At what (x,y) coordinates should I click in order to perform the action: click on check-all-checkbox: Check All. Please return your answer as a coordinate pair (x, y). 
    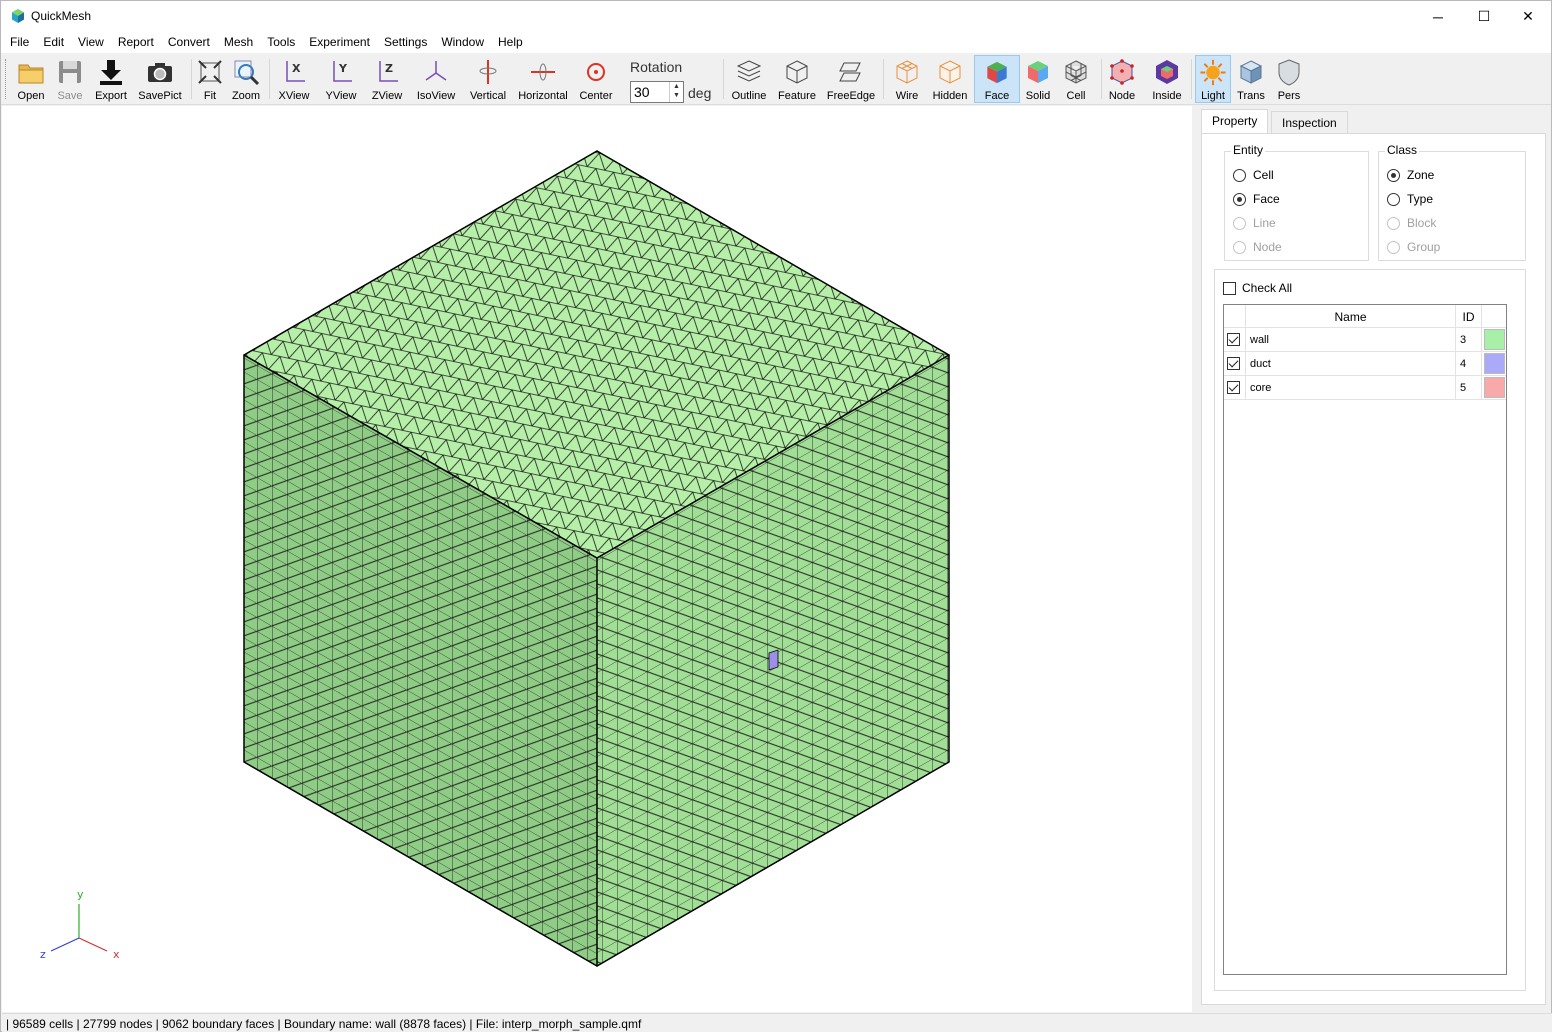
    Looking at the image, I should click on (1257, 288).